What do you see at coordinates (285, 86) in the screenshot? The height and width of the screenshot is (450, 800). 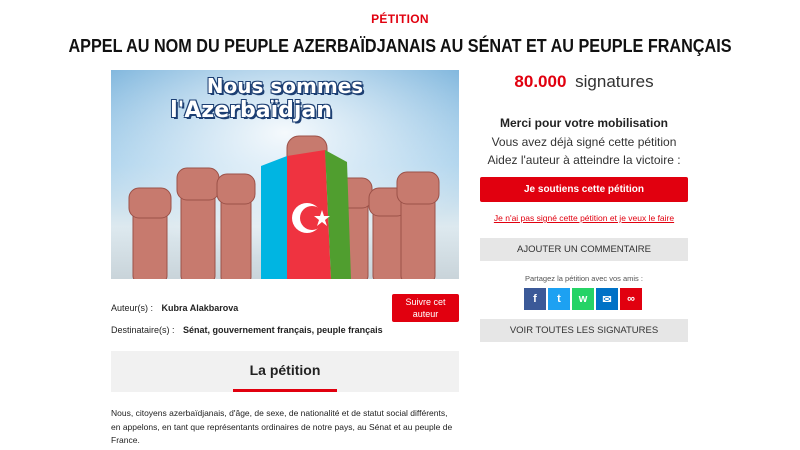 I see `hero-headline-line1: Nous sommes` at bounding box center [285, 86].